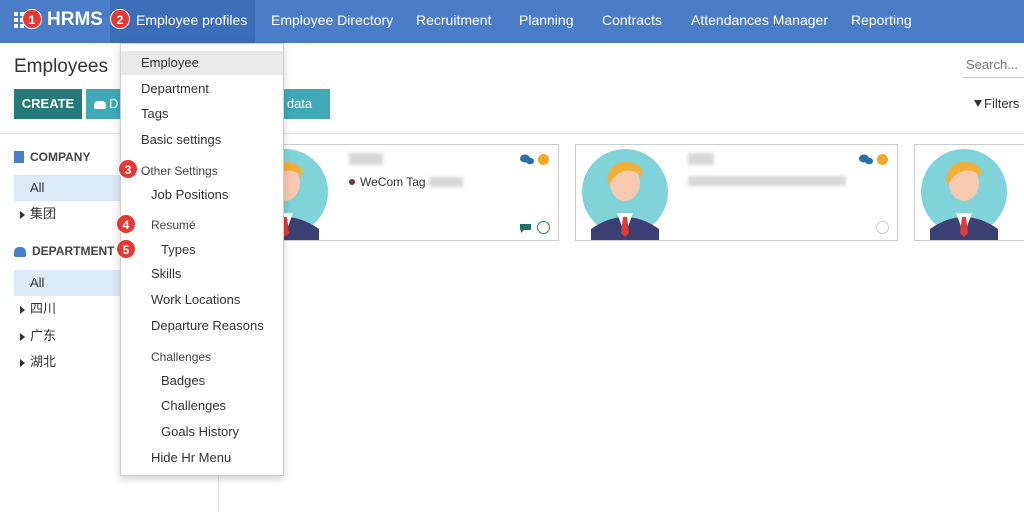 The width and height of the screenshot is (1024, 512). I want to click on users-icon, so click(20, 252).